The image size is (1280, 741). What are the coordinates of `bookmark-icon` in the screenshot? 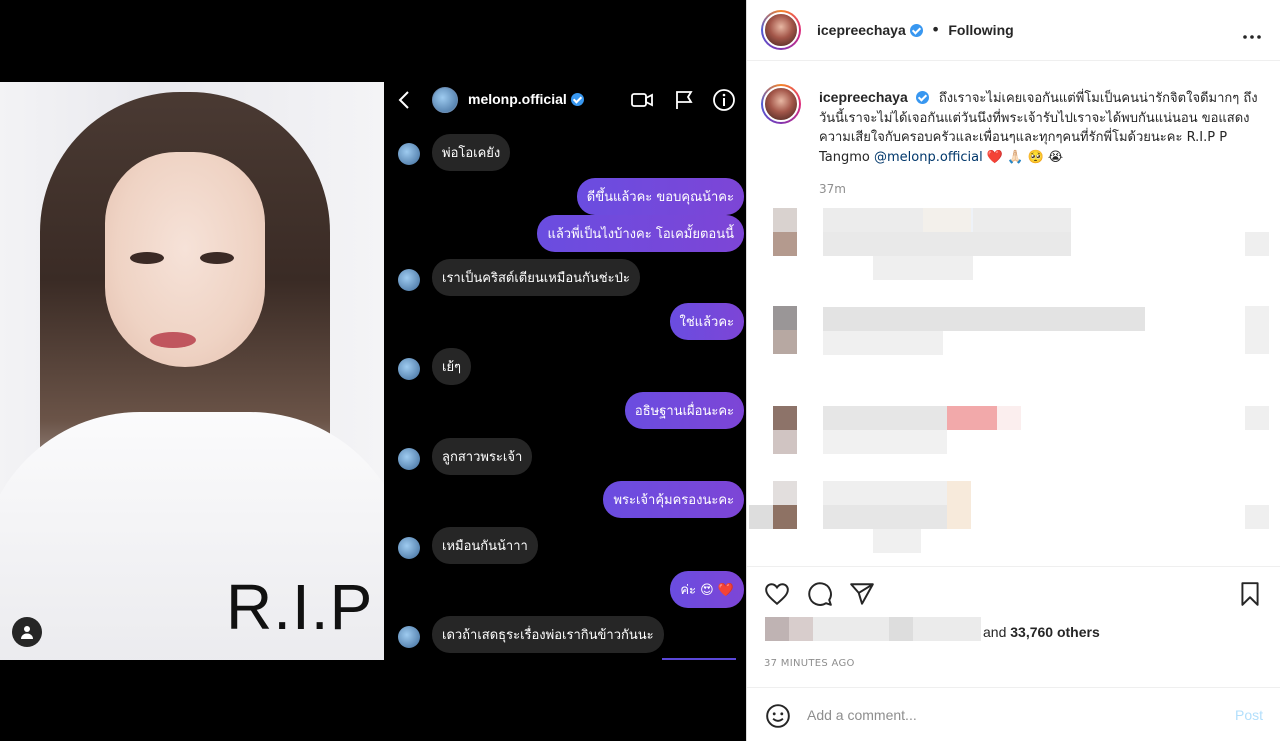 It's located at (1250, 594).